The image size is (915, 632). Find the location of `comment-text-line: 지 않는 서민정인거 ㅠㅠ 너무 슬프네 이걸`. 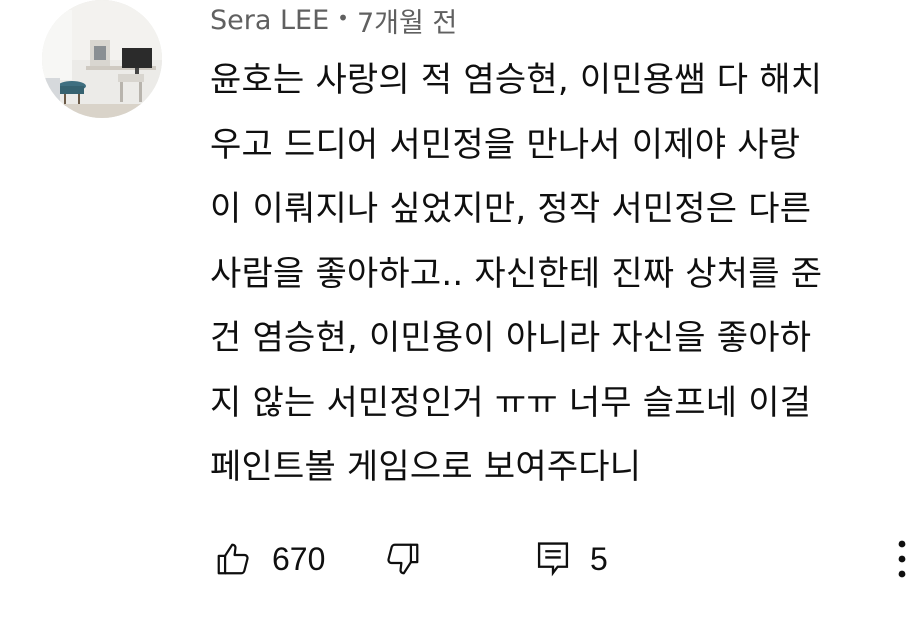

comment-text-line: 지 않는 서민정인거 ㅠㅠ 너무 슬프네 이걸 is located at coordinates (511, 402).